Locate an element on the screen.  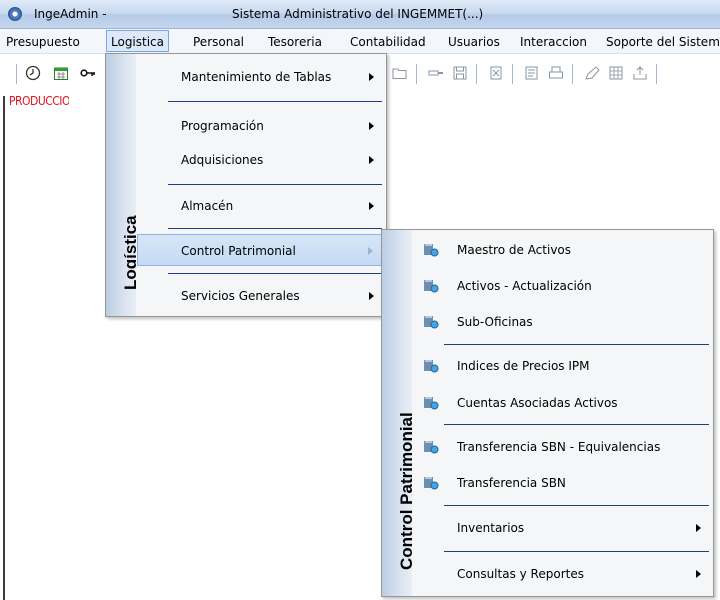
grid-icon is located at coordinates (616, 73).